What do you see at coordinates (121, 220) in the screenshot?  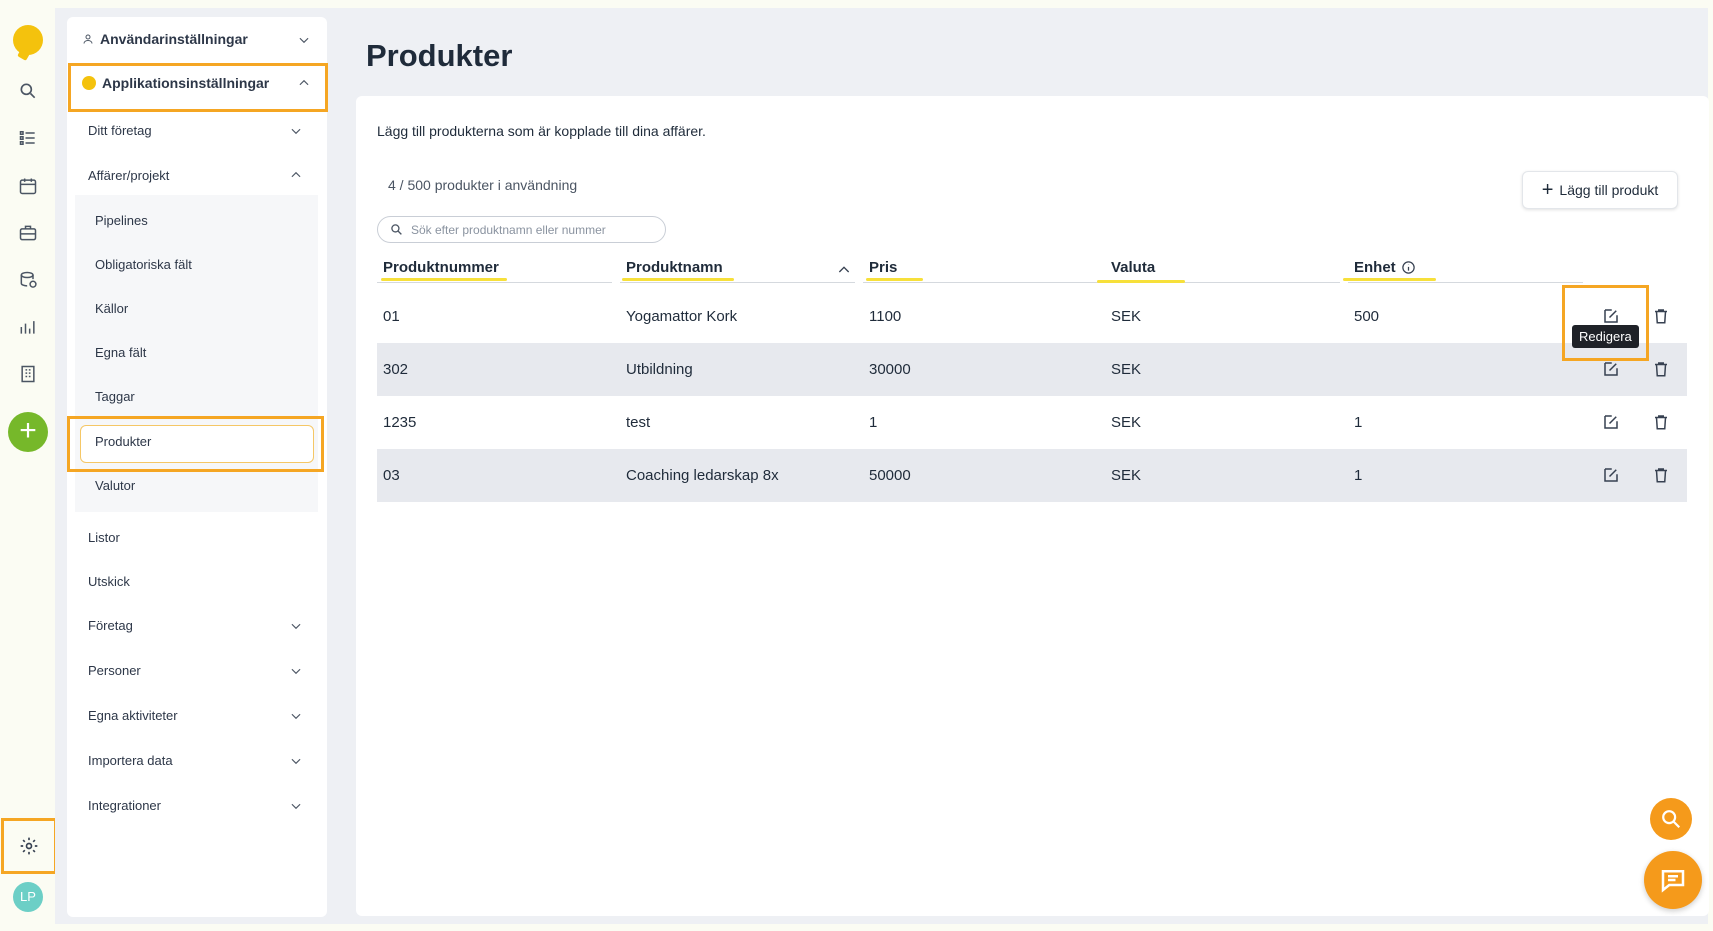 I see `sidebar-item-pipelines: Pipelines` at bounding box center [121, 220].